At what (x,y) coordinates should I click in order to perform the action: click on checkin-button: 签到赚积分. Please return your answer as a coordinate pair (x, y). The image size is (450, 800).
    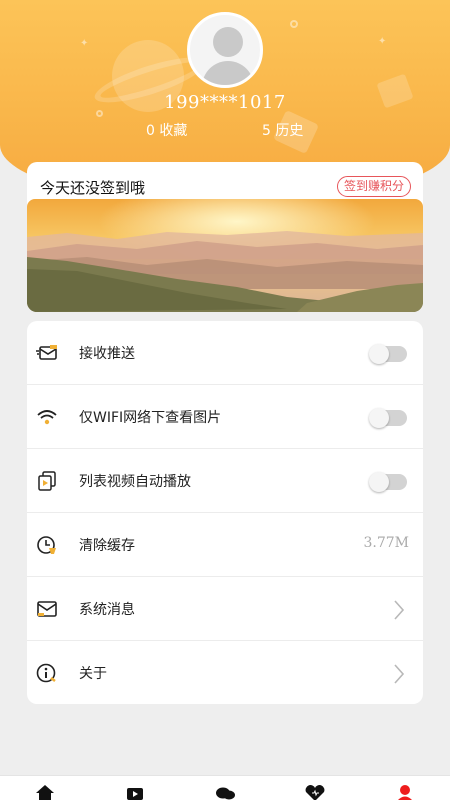
    Looking at the image, I should click on (373, 186).